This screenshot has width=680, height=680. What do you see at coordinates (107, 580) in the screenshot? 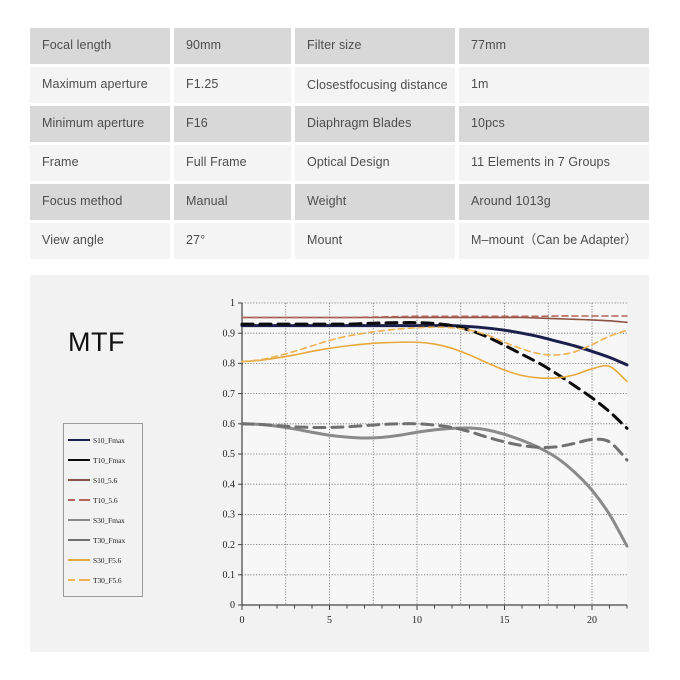
I see `legend-label: T30_F5.6` at bounding box center [107, 580].